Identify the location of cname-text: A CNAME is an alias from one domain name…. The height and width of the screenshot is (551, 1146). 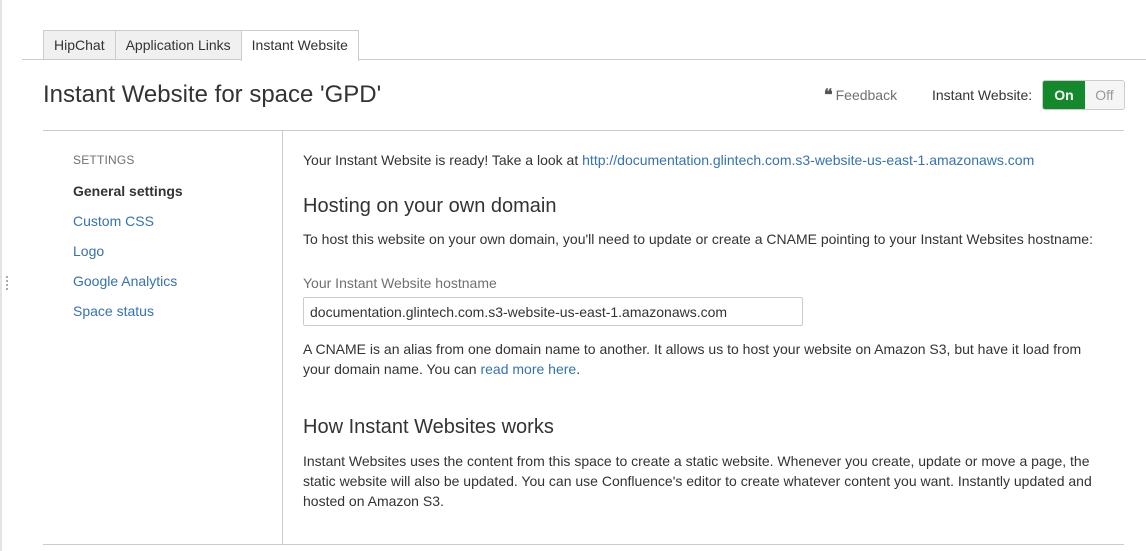
(703, 359).